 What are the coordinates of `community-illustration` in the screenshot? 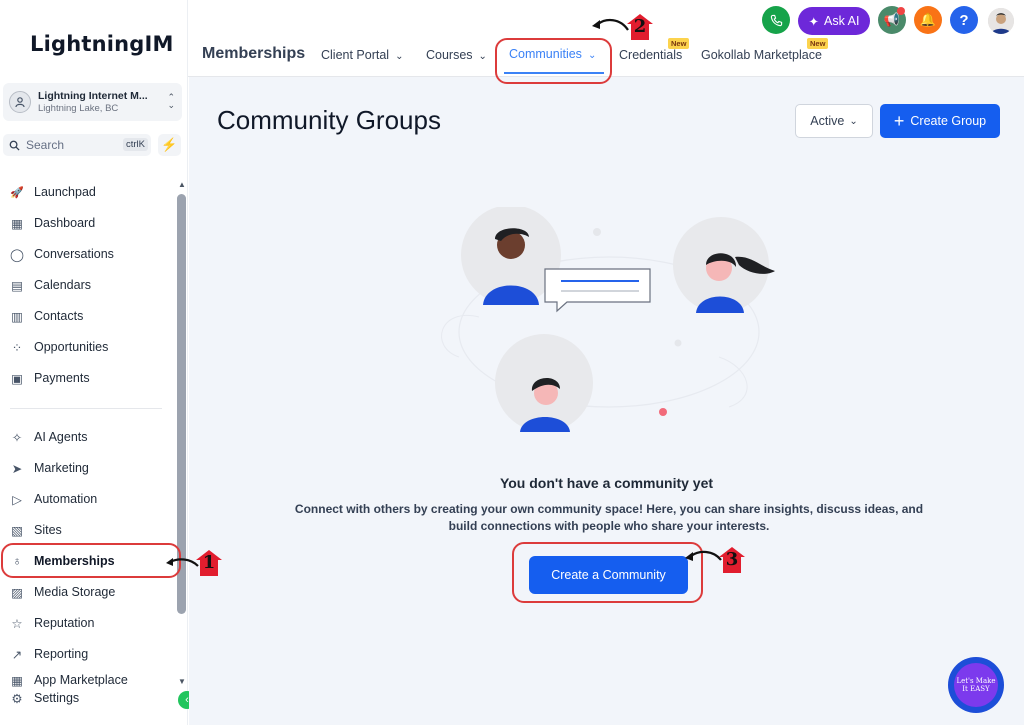 It's located at (608, 319).